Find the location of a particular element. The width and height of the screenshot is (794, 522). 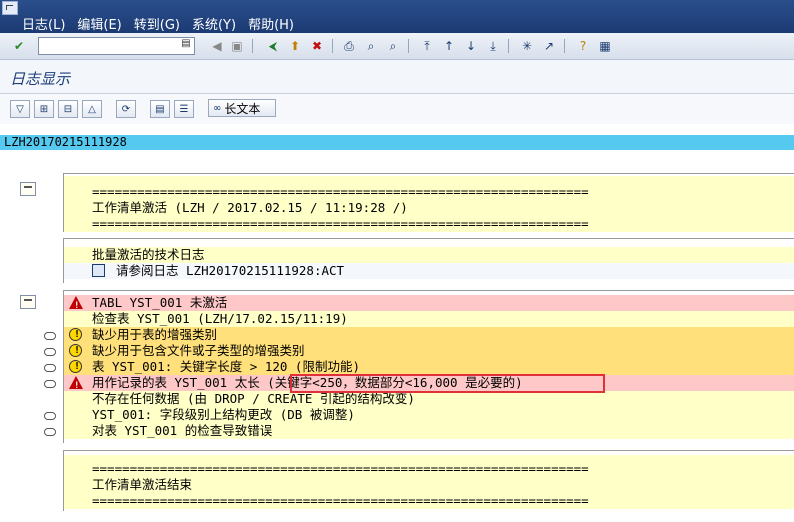

collapse-icon: ◀ is located at coordinates (217, 46).